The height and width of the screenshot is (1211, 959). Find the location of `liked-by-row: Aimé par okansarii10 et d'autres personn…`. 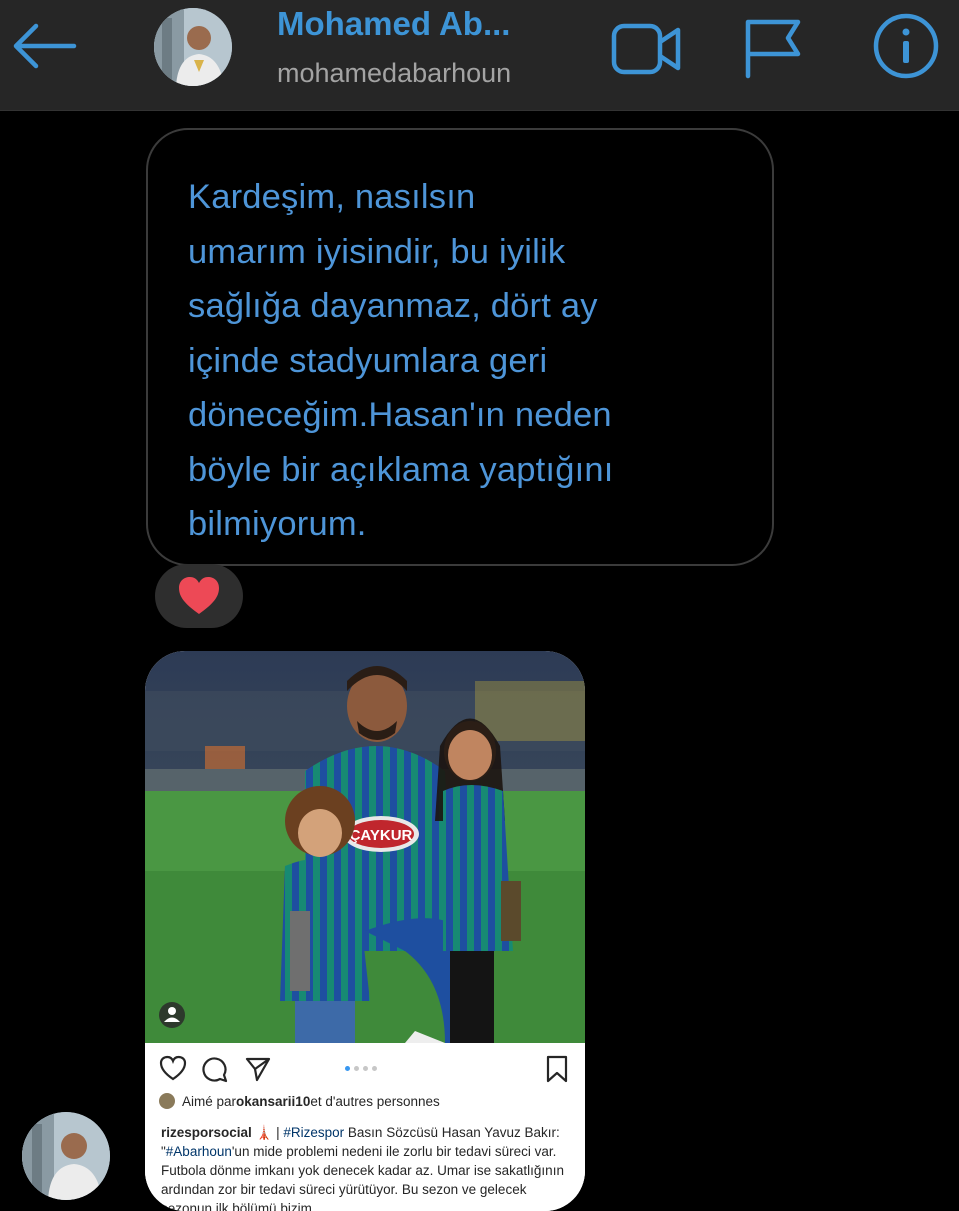

liked-by-row: Aimé par okansarii10 et d'autres personn… is located at coordinates (299, 1101).